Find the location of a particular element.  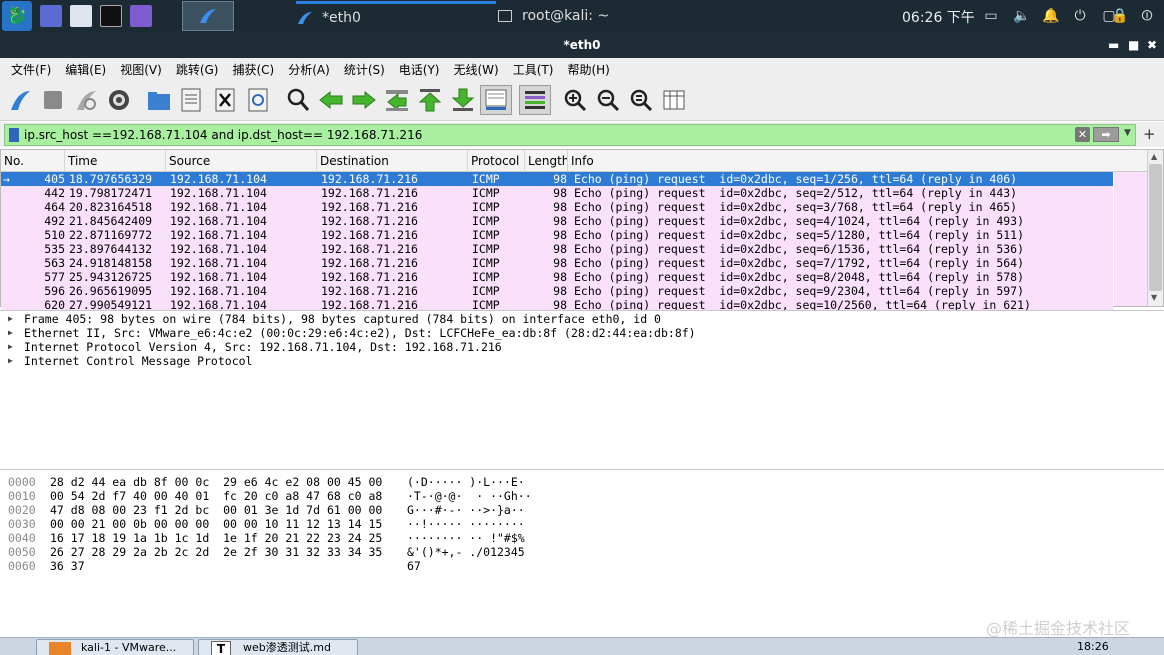

display-icon: ▭ is located at coordinates (991, 16).